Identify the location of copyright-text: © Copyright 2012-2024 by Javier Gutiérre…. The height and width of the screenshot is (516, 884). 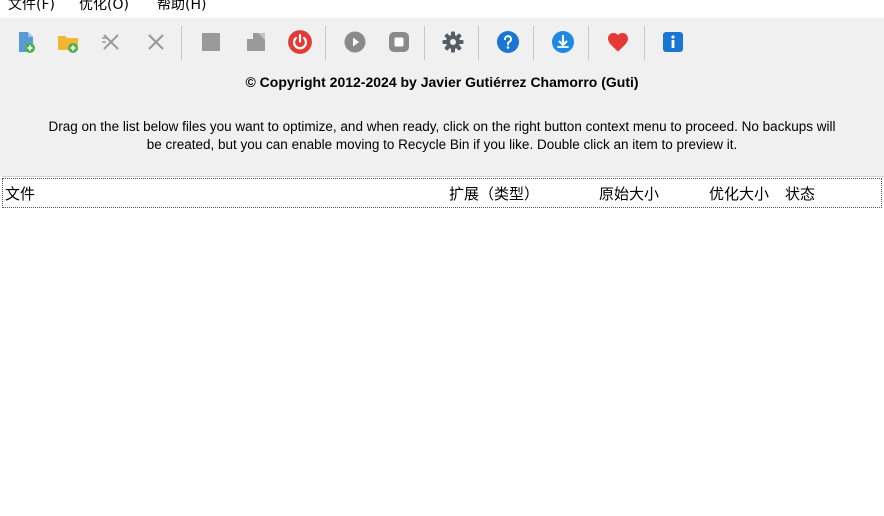
(442, 82).